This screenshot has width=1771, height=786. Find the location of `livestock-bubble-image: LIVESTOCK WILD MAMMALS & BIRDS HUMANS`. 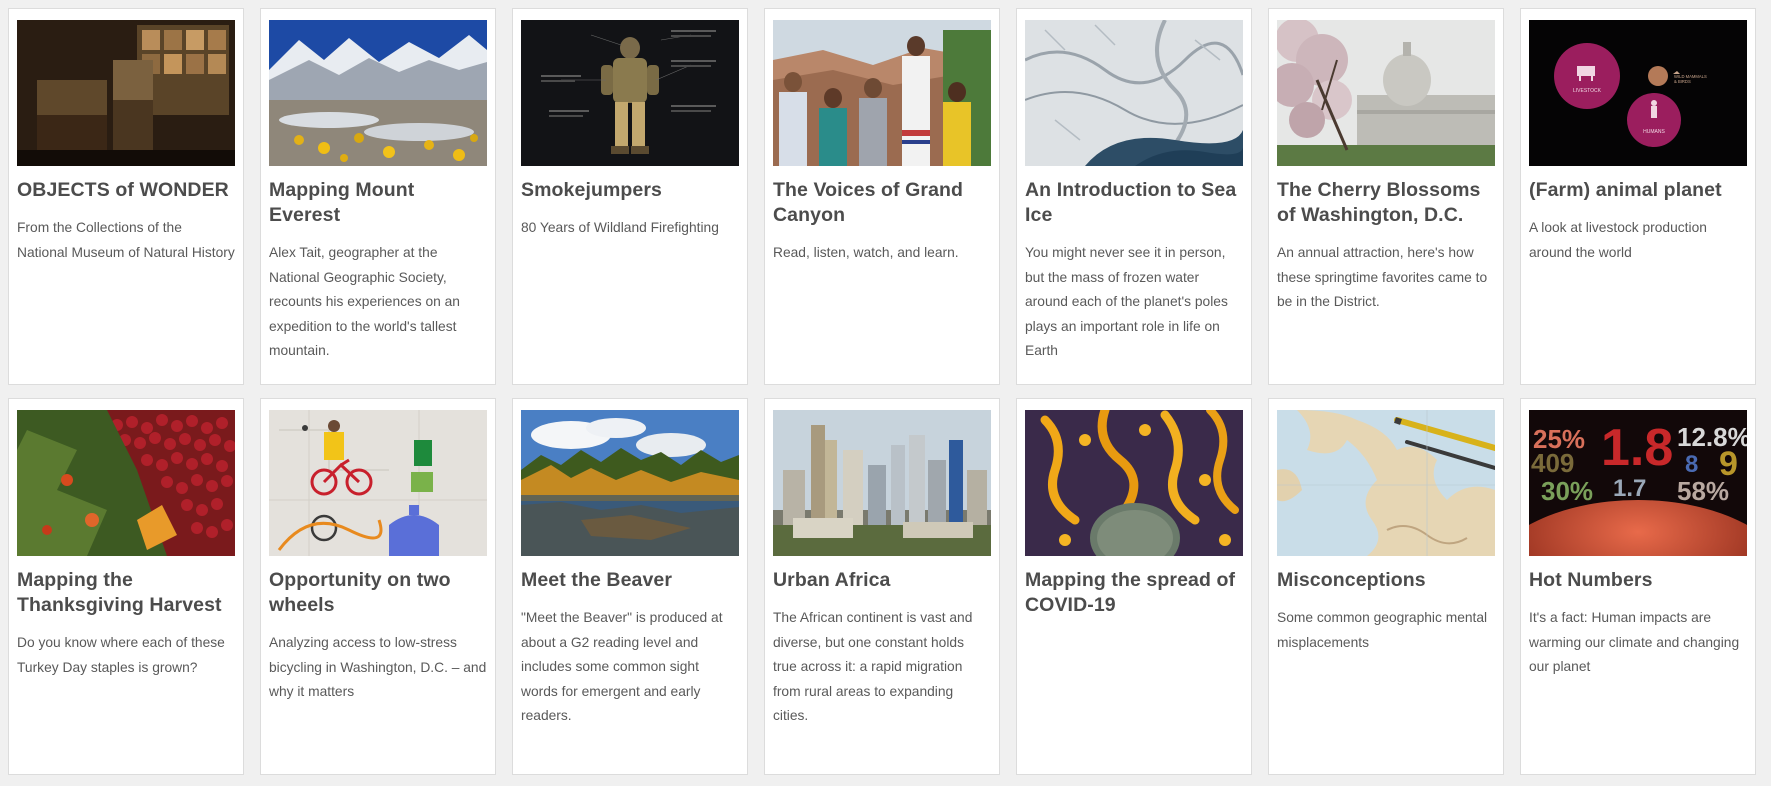

livestock-bubble-image: LIVESTOCK WILD MAMMALS & BIRDS HUMANS is located at coordinates (1638, 93).